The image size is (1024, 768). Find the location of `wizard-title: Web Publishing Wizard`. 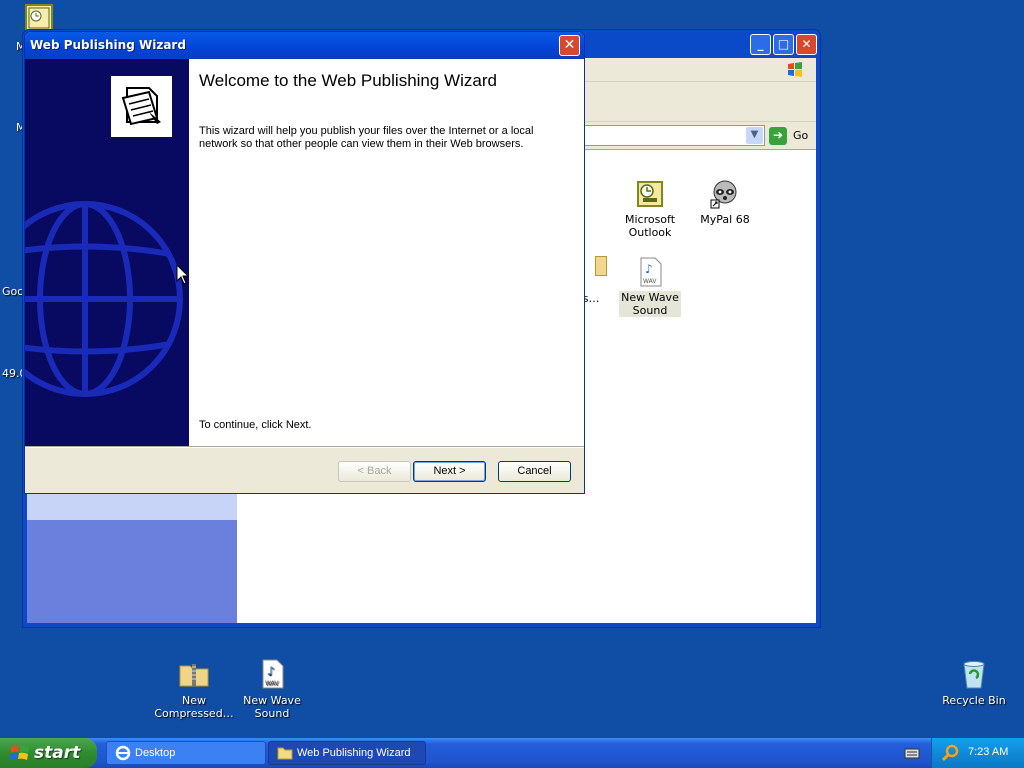

wizard-title: Web Publishing Wizard is located at coordinates (108, 45).